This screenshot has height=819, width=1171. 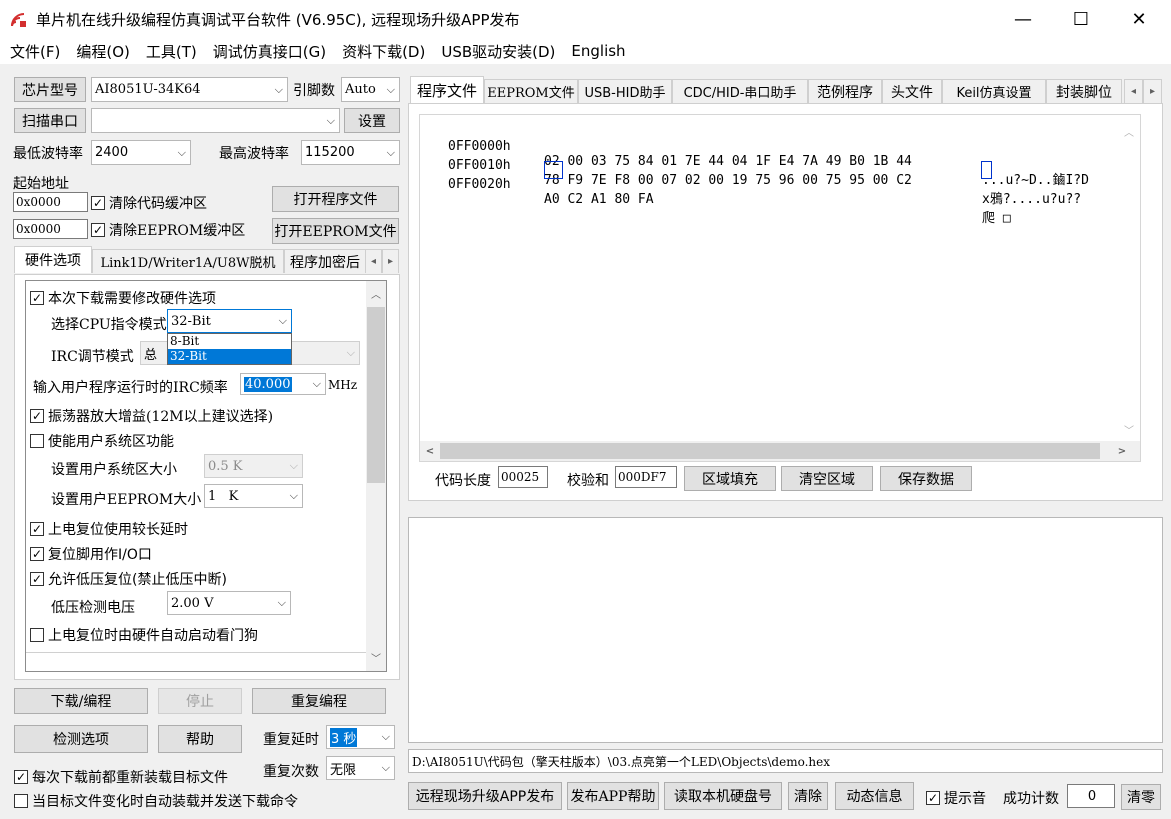 What do you see at coordinates (229, 341) in the screenshot?
I see `cpu-mode-option-8bit: 8-Bit` at bounding box center [229, 341].